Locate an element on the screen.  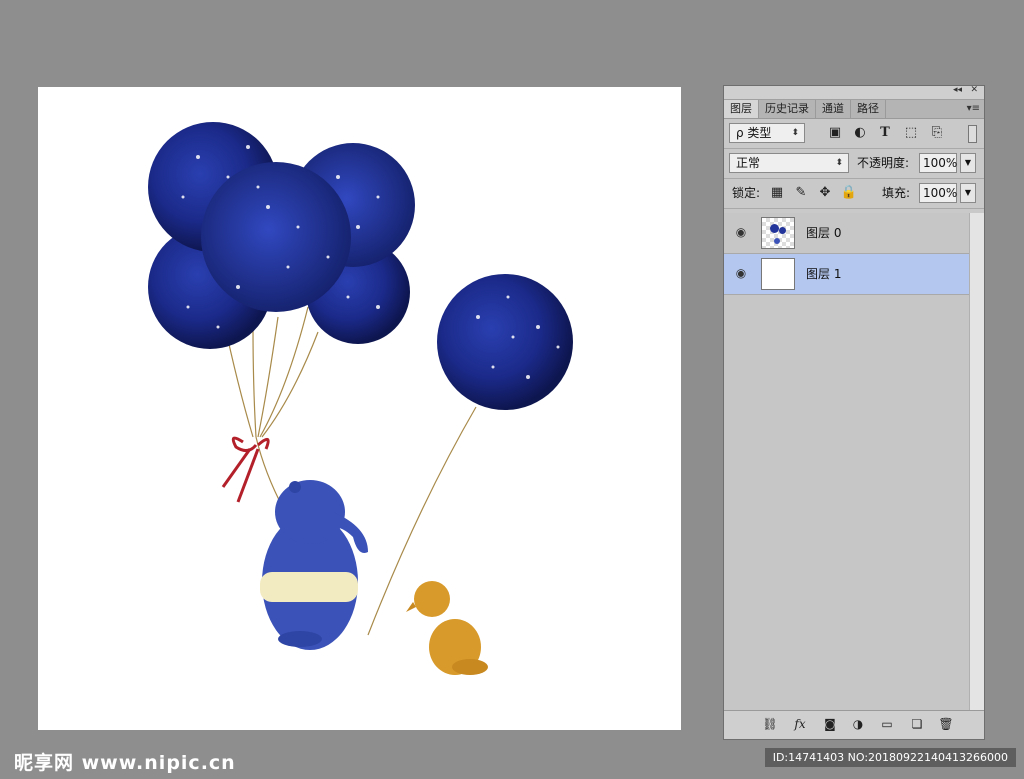
filter-toggle is located at coordinates (972, 134).